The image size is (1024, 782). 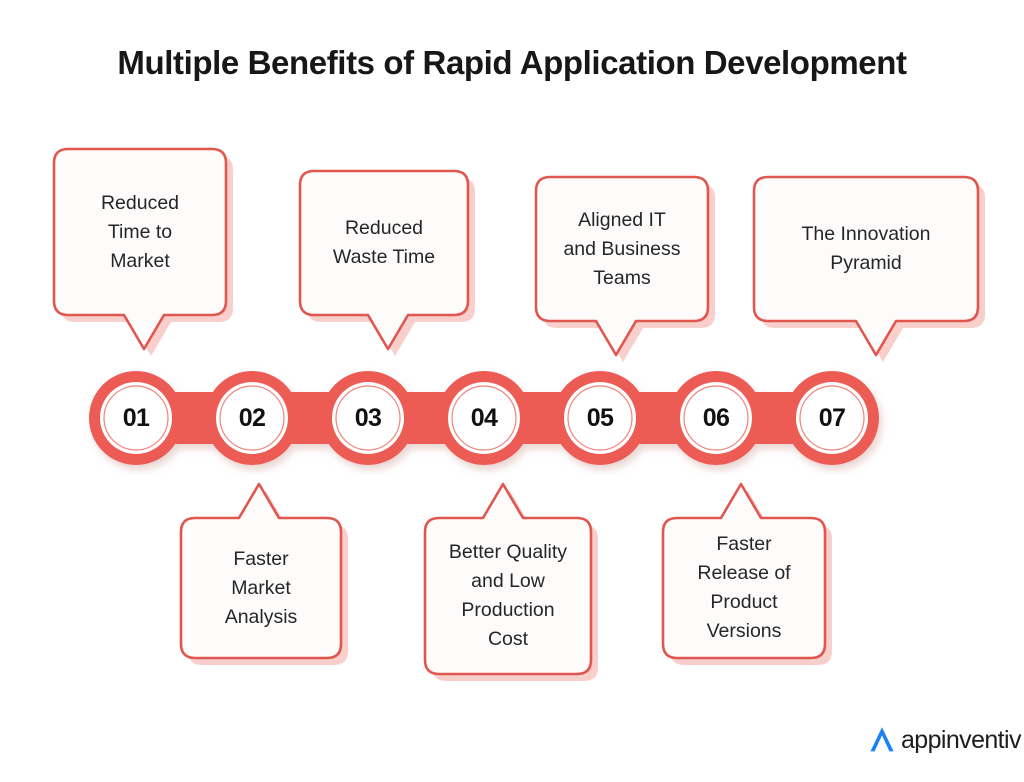 What do you see at coordinates (600, 418) in the screenshot?
I see `chain-node-05: 05` at bounding box center [600, 418].